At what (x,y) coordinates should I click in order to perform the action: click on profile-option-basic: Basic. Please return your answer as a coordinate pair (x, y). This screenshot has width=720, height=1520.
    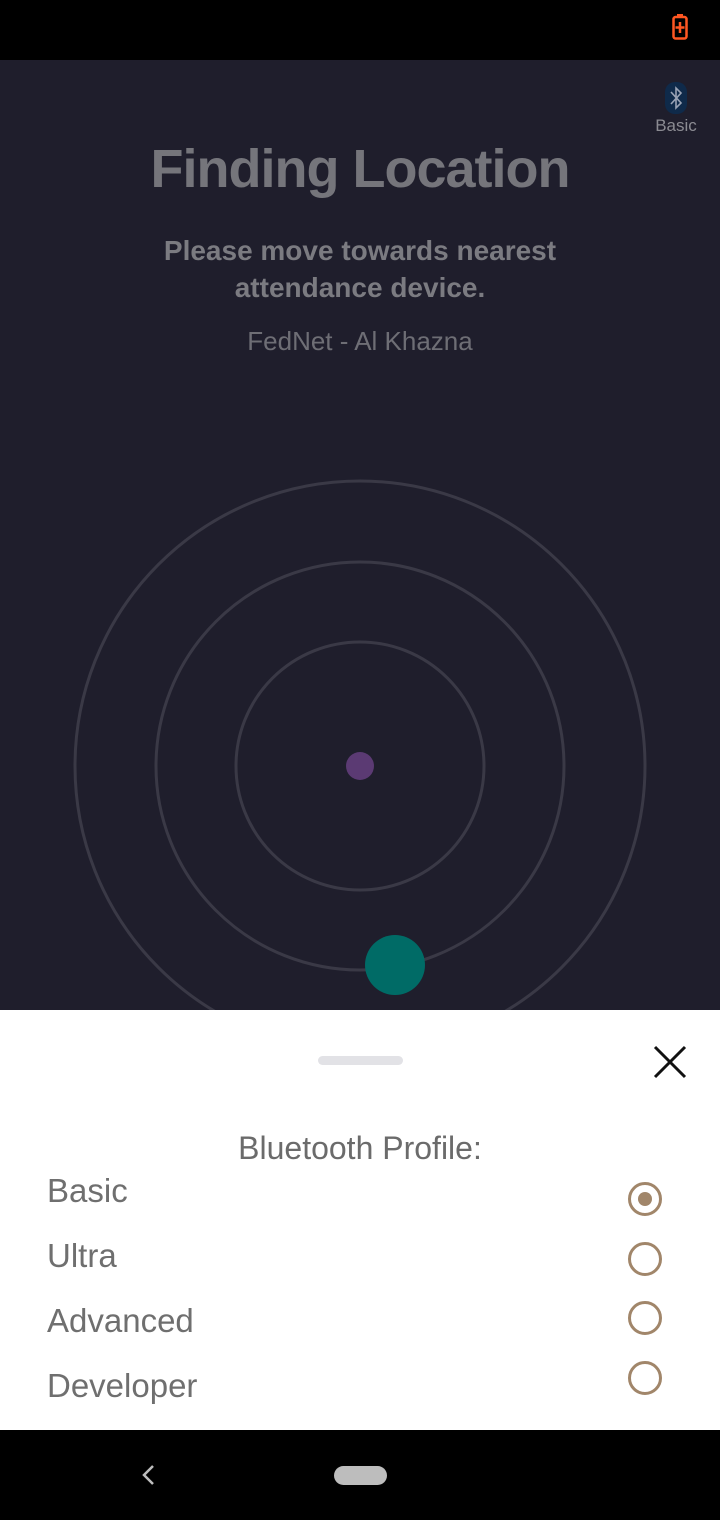
    Looking at the image, I should click on (360, 1202).